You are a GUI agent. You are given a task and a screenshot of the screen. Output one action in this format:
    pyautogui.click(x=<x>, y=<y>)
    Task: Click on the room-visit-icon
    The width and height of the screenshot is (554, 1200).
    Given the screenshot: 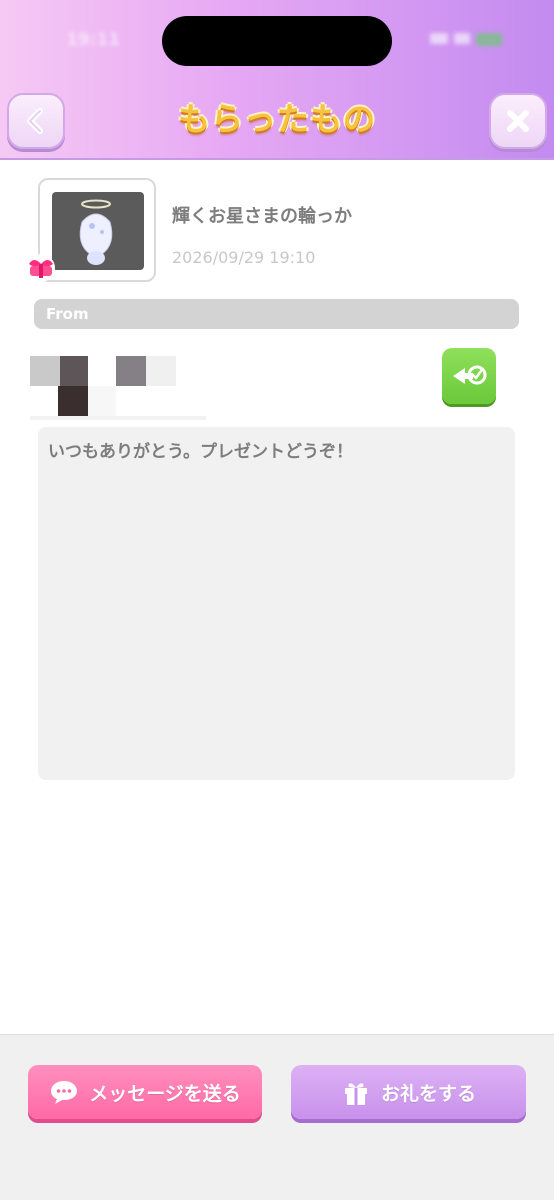 What is the action you would take?
    pyautogui.click(x=470, y=375)
    